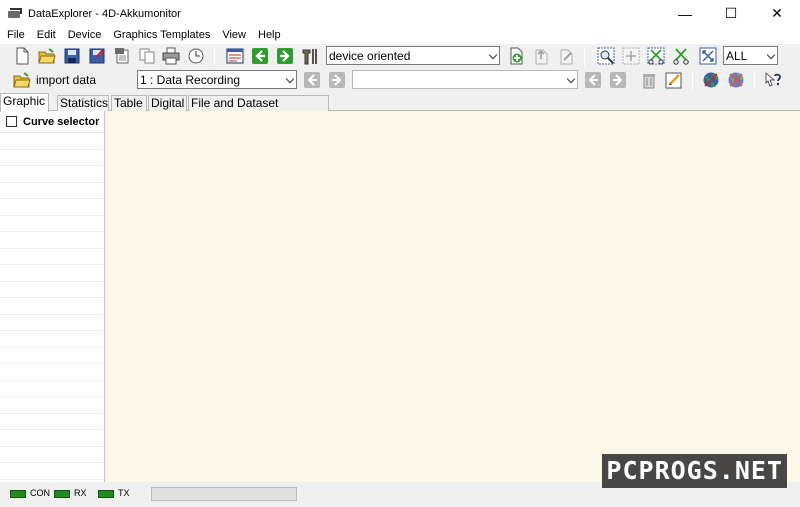 This screenshot has height=507, width=800. What do you see at coordinates (147, 56) in the screenshot?
I see `copy-icon` at bounding box center [147, 56].